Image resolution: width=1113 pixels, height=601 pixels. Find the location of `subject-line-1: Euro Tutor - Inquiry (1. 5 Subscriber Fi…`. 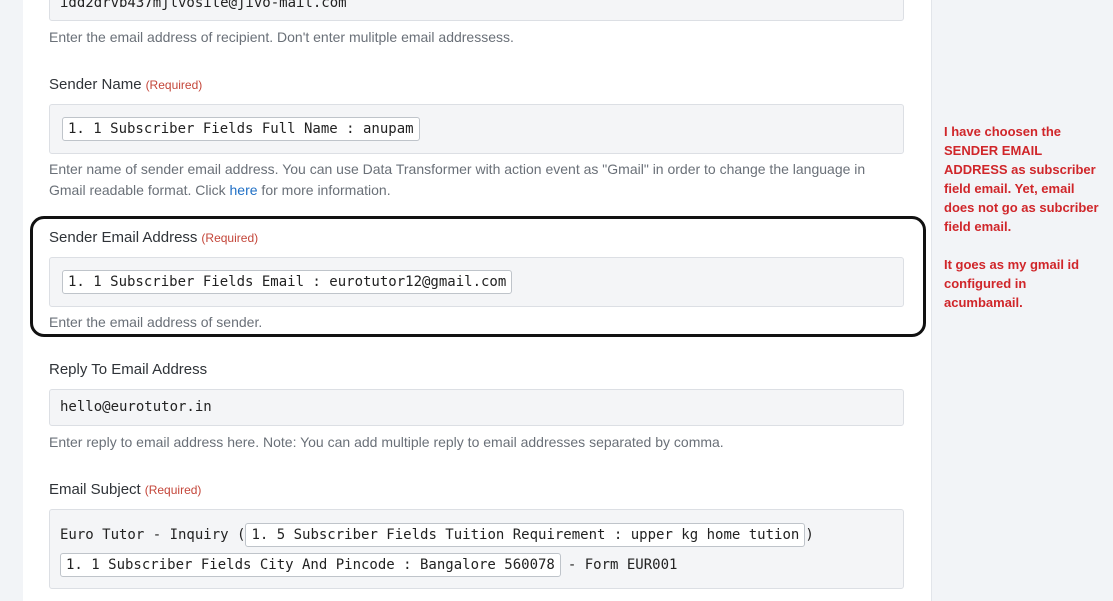

subject-line-1: Euro Tutor - Inquiry (1. 5 Subscriber Fi… is located at coordinates (476, 535).